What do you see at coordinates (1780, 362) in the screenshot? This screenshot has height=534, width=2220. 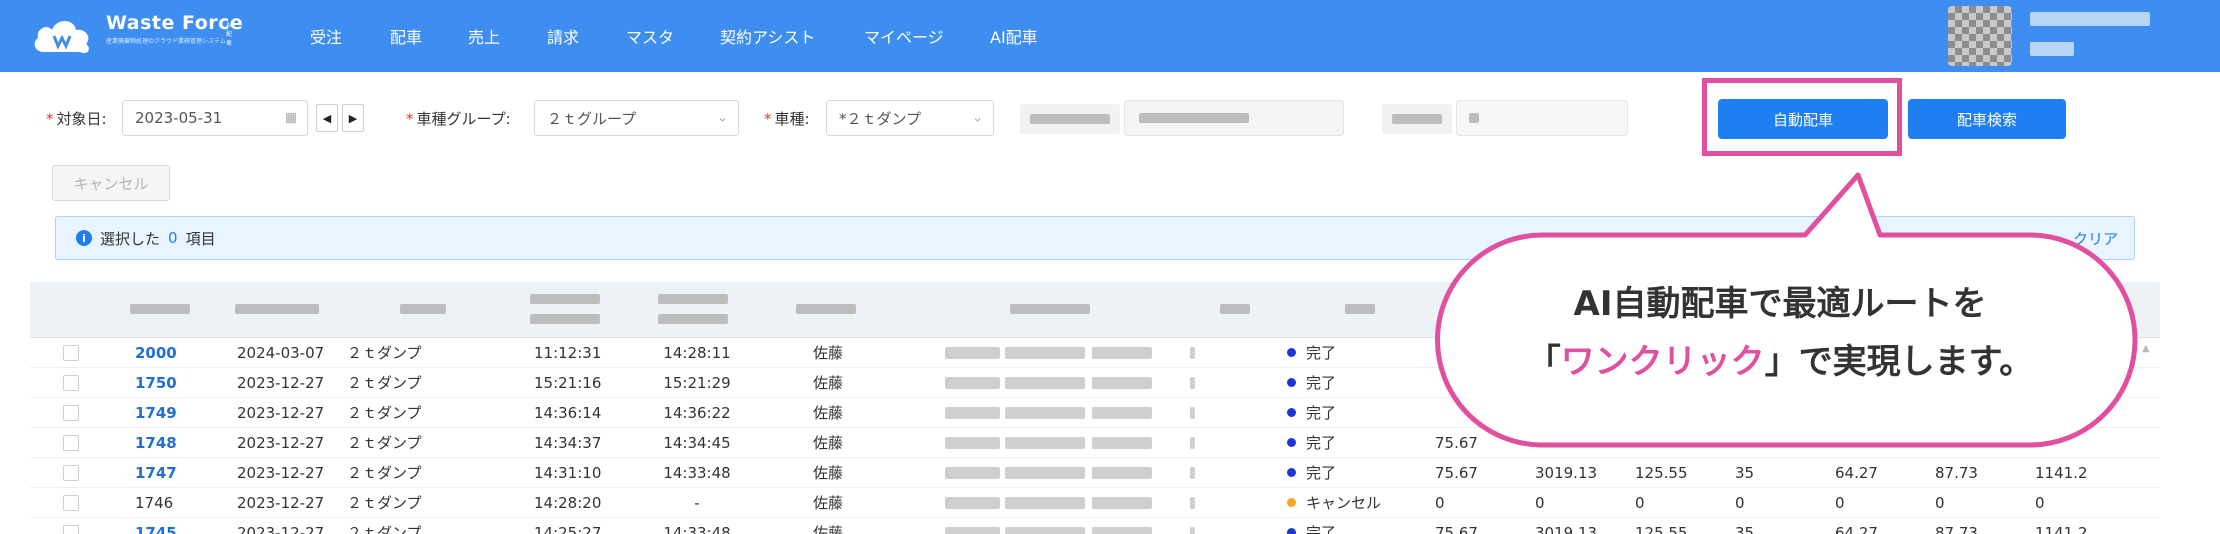 I see `callout-line-2: 「ワンクリック」で実現します。` at bounding box center [1780, 362].